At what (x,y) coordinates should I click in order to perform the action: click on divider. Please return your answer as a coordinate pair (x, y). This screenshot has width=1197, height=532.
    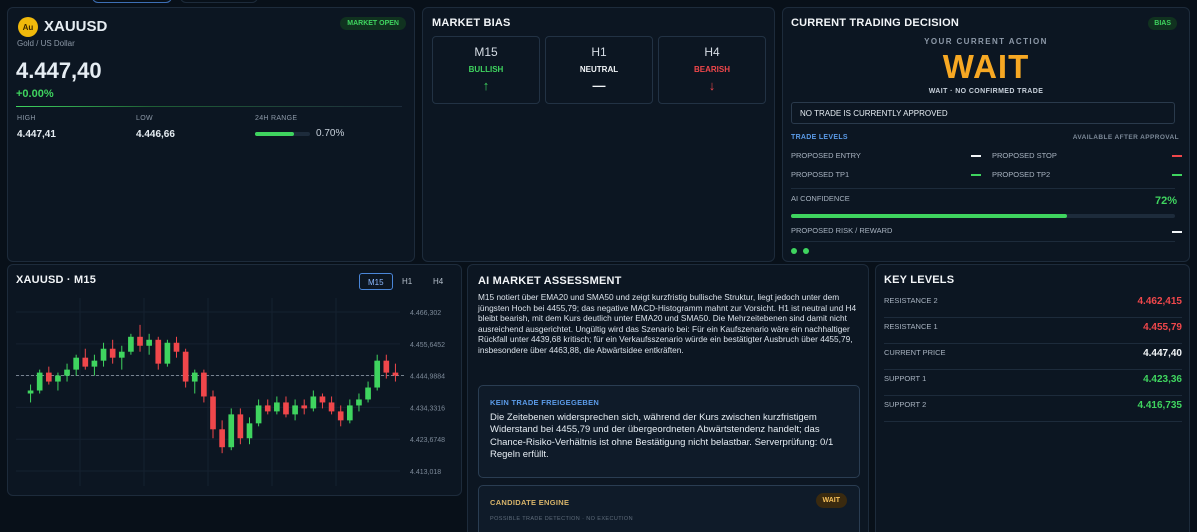
    Looking at the image, I should click on (983, 188).